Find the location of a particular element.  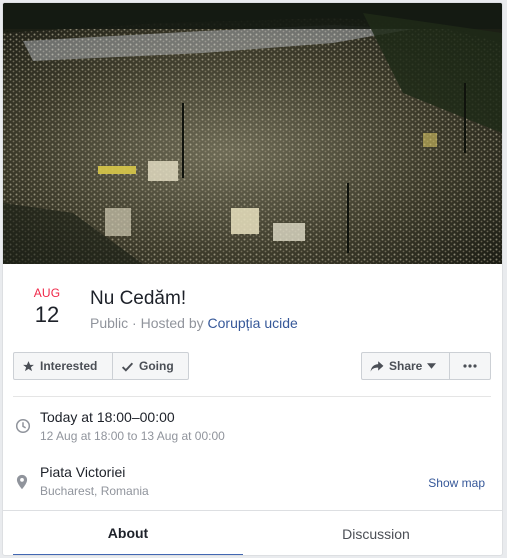

event-date: AUG 12 is located at coordinates (47, 307).